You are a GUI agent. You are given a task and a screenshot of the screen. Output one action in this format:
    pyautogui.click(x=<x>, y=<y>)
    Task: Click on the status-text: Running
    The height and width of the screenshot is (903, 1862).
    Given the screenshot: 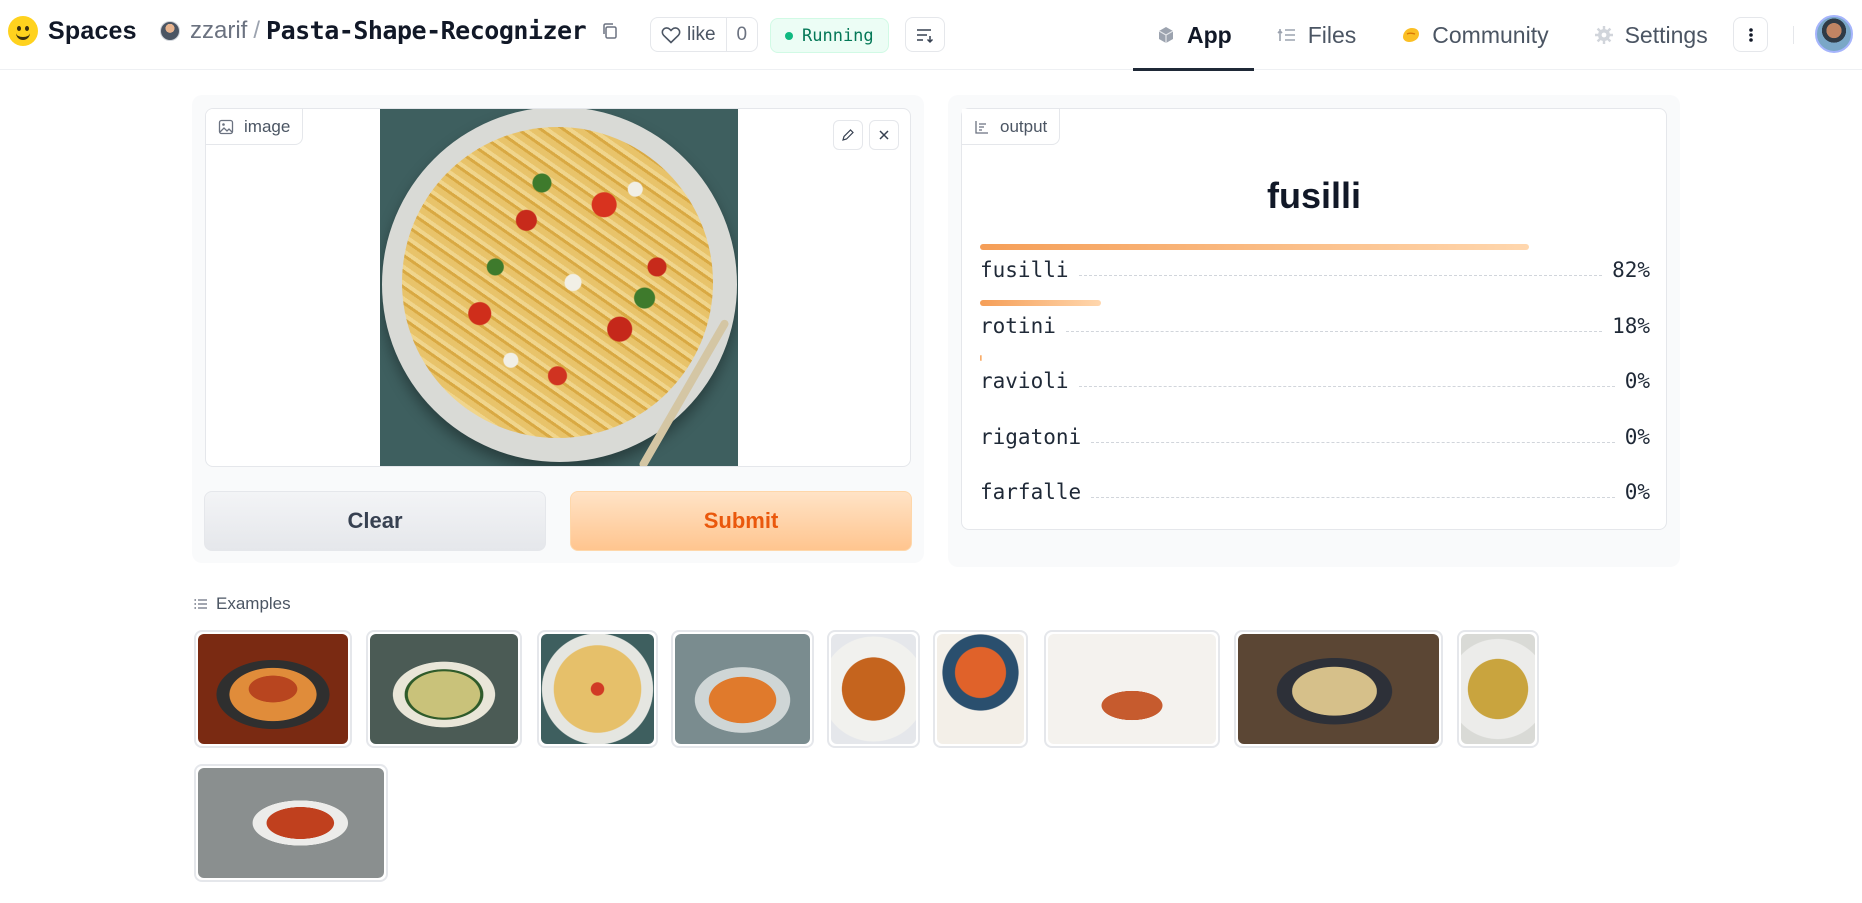 What is the action you would take?
    pyautogui.click(x=838, y=35)
    